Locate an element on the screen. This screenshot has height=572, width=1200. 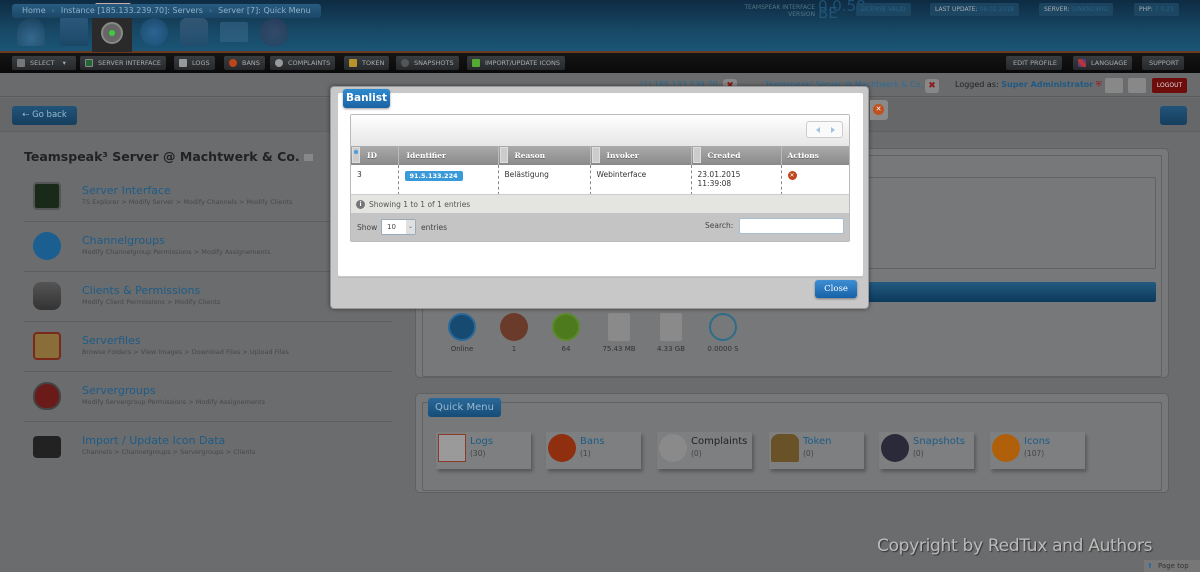
support-button: SUPPORT is located at coordinates (1163, 63).